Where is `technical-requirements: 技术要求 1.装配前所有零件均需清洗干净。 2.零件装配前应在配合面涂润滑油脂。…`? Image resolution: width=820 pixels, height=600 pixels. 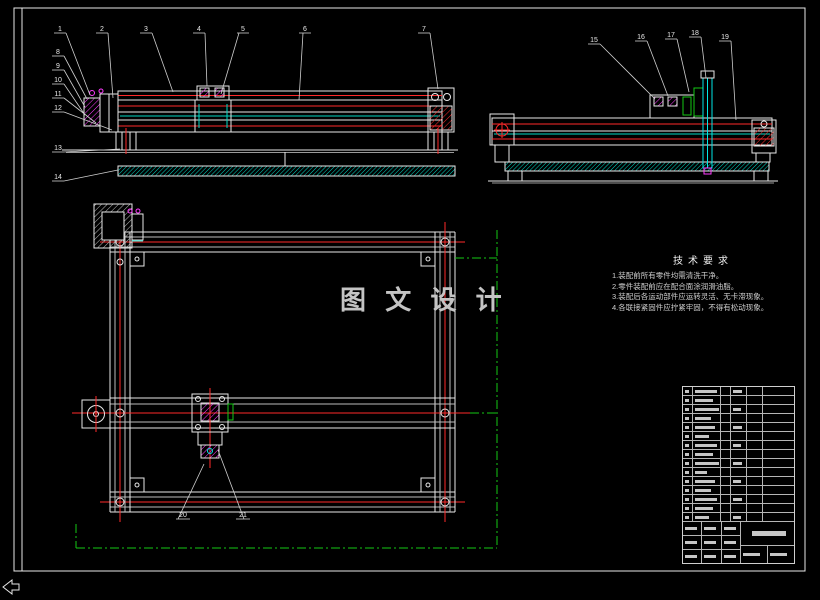 technical-requirements: 技术要求 1.装配前所有零件均需清洗干净。 2.零件装配前应在配合面涂润滑油脂。… is located at coordinates (703, 282).